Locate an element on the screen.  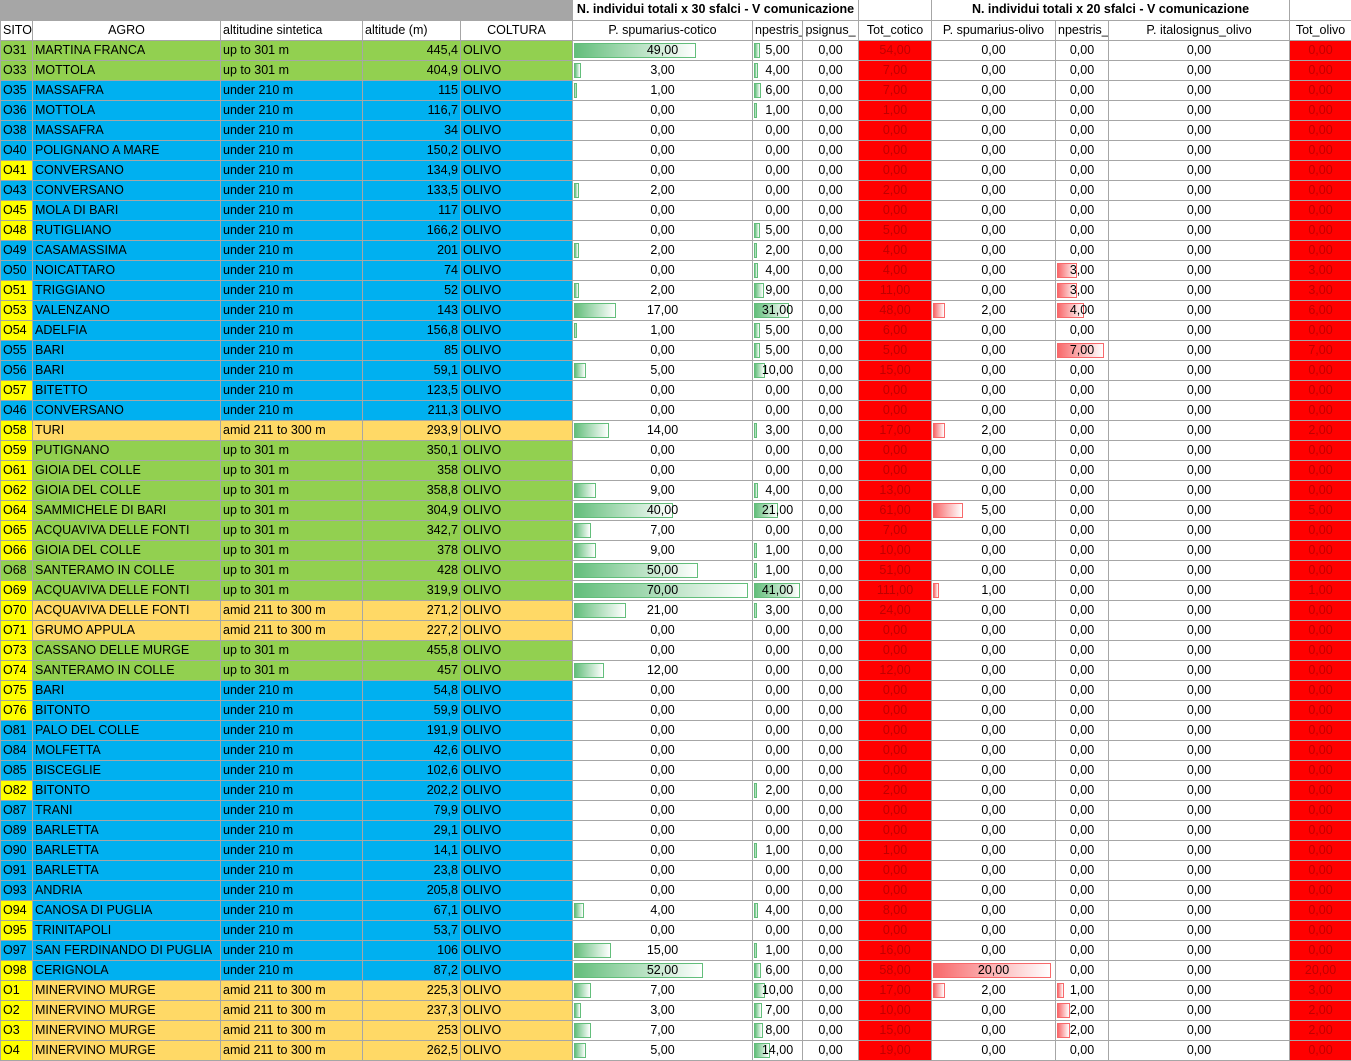
cell-tot-olivo: 2,00 is located at coordinates (1320, 430).